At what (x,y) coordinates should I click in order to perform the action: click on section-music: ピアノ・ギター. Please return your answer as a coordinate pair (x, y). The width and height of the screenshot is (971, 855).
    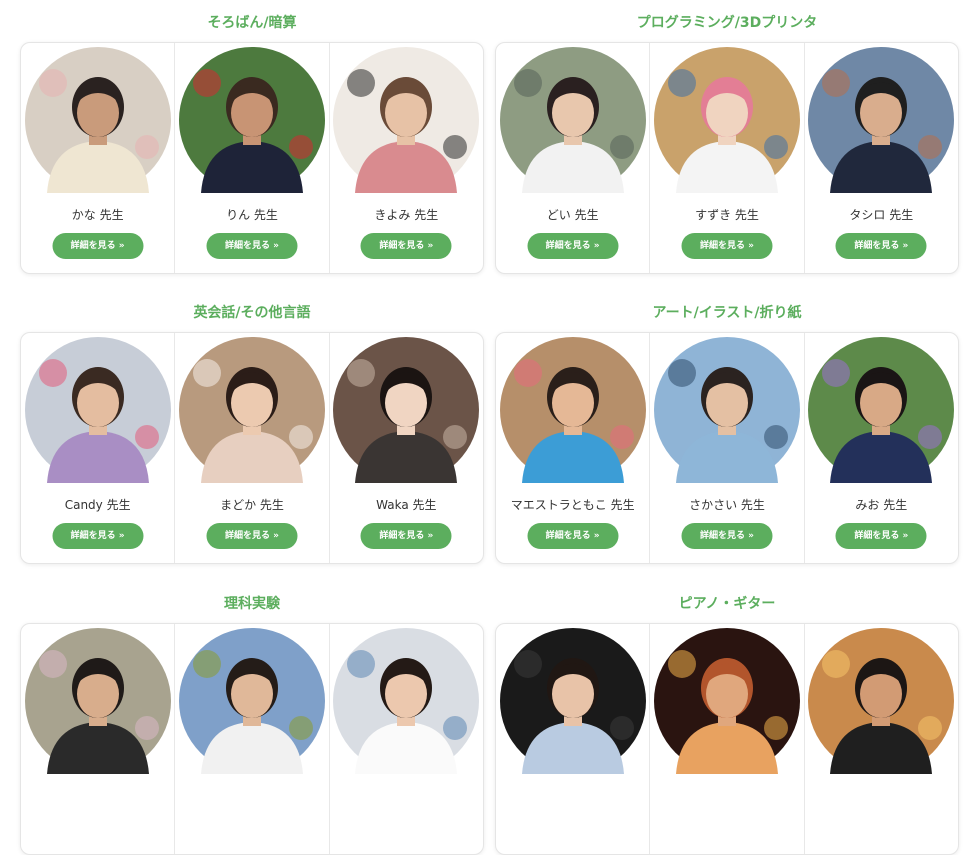
    Looking at the image, I should click on (727, 724).